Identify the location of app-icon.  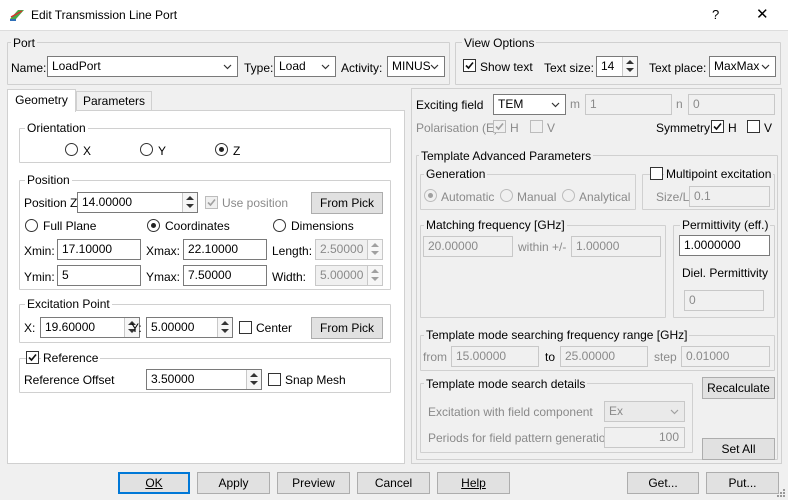
(17, 15).